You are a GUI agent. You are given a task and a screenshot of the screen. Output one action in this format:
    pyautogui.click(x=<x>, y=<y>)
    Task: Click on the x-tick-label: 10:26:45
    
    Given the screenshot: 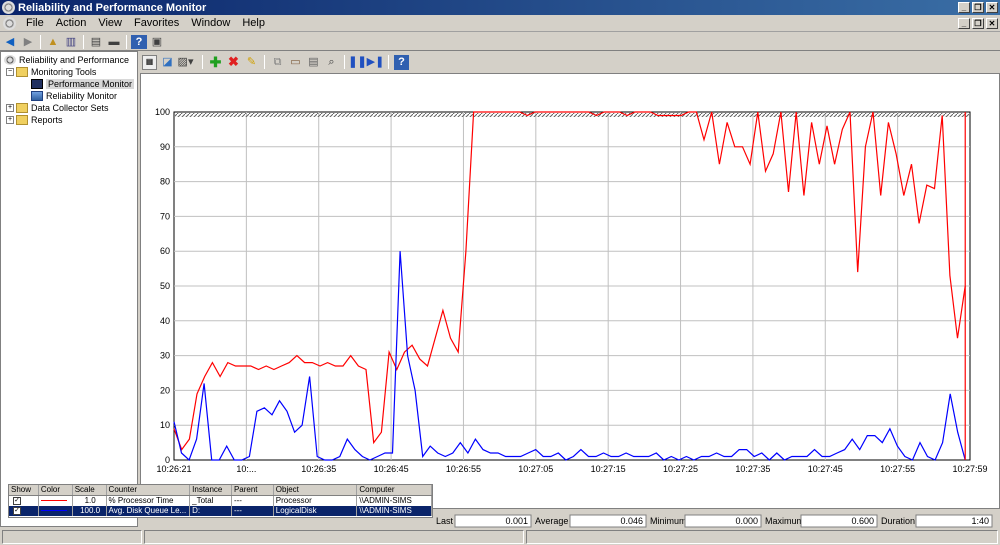 What is the action you would take?
    pyautogui.click(x=391, y=469)
    